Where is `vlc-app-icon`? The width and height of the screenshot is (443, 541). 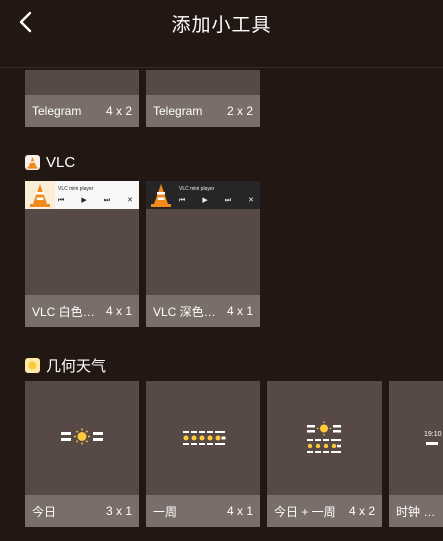 vlc-app-icon is located at coordinates (32, 162).